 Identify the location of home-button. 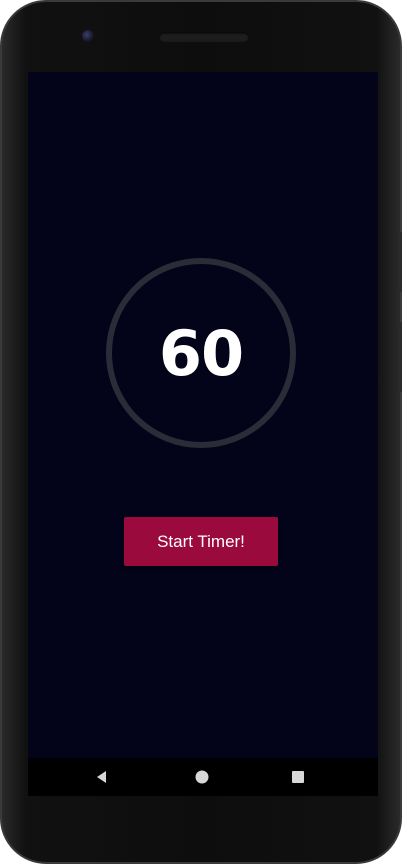
(202, 777).